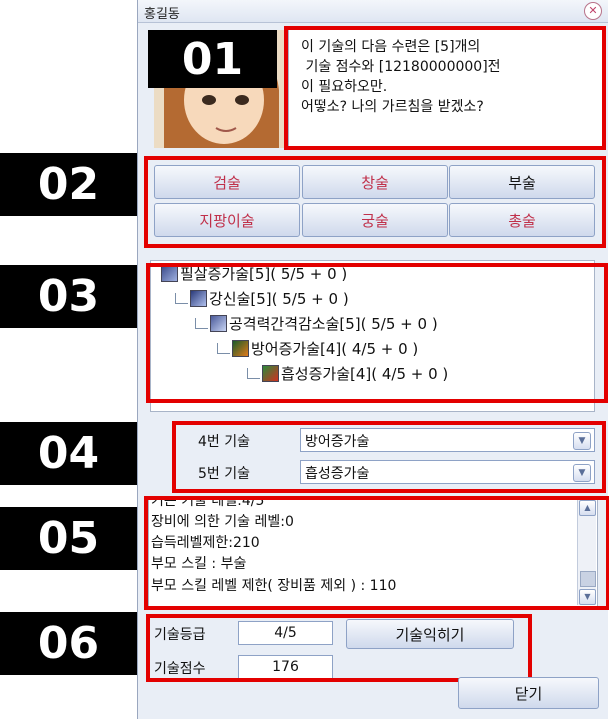 The image size is (609, 719). Describe the element at coordinates (68, 453) in the screenshot. I see `marker-04: 04` at that location.